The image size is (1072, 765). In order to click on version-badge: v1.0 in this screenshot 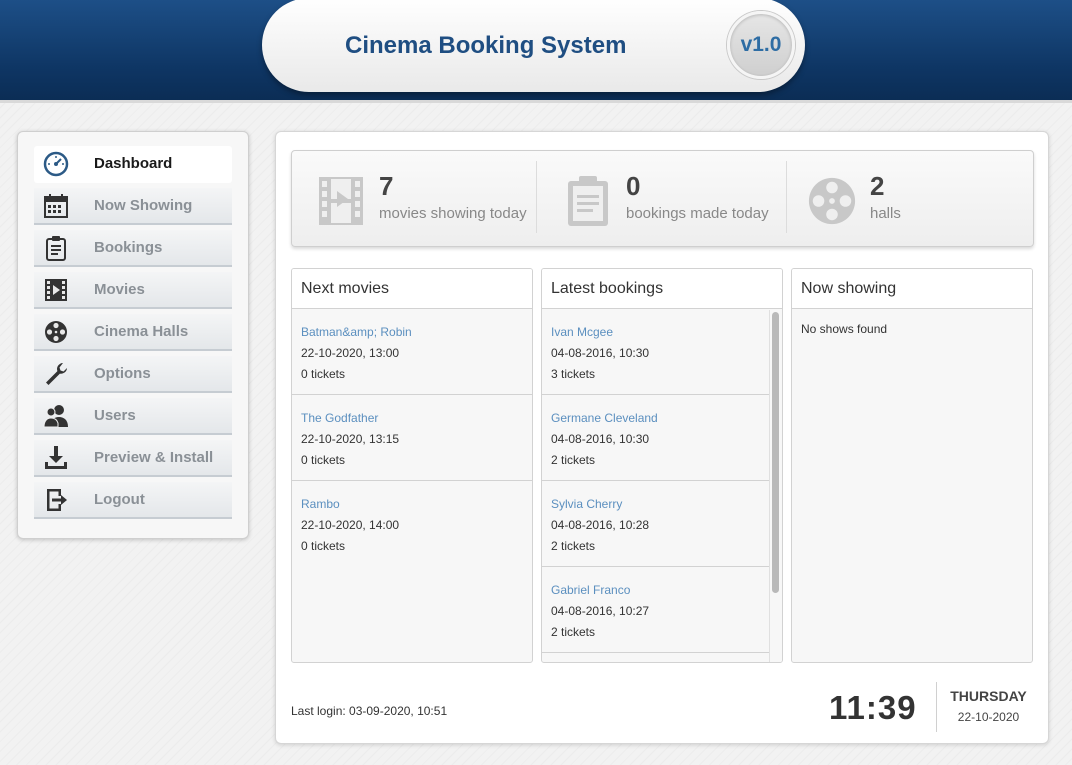, I will do `click(761, 45)`.